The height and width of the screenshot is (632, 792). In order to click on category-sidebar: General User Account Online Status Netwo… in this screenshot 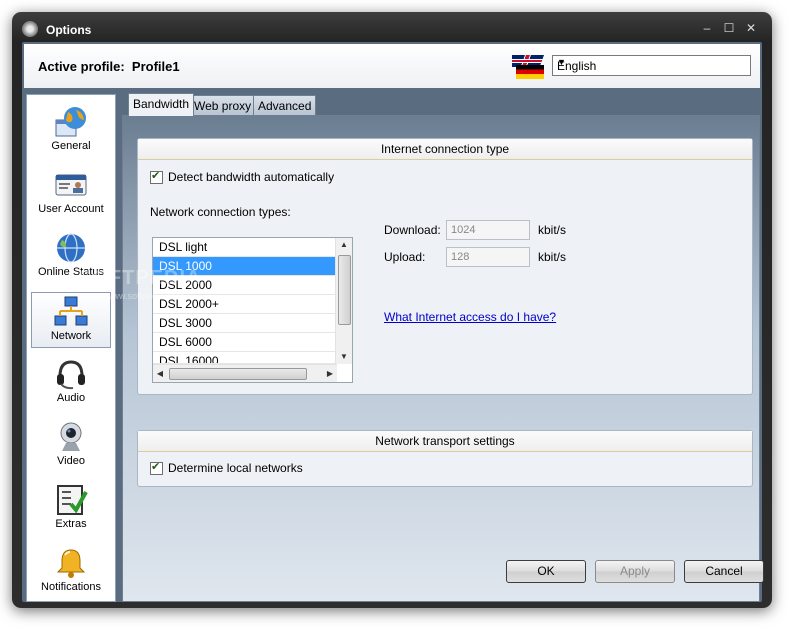, I will do `click(71, 348)`.